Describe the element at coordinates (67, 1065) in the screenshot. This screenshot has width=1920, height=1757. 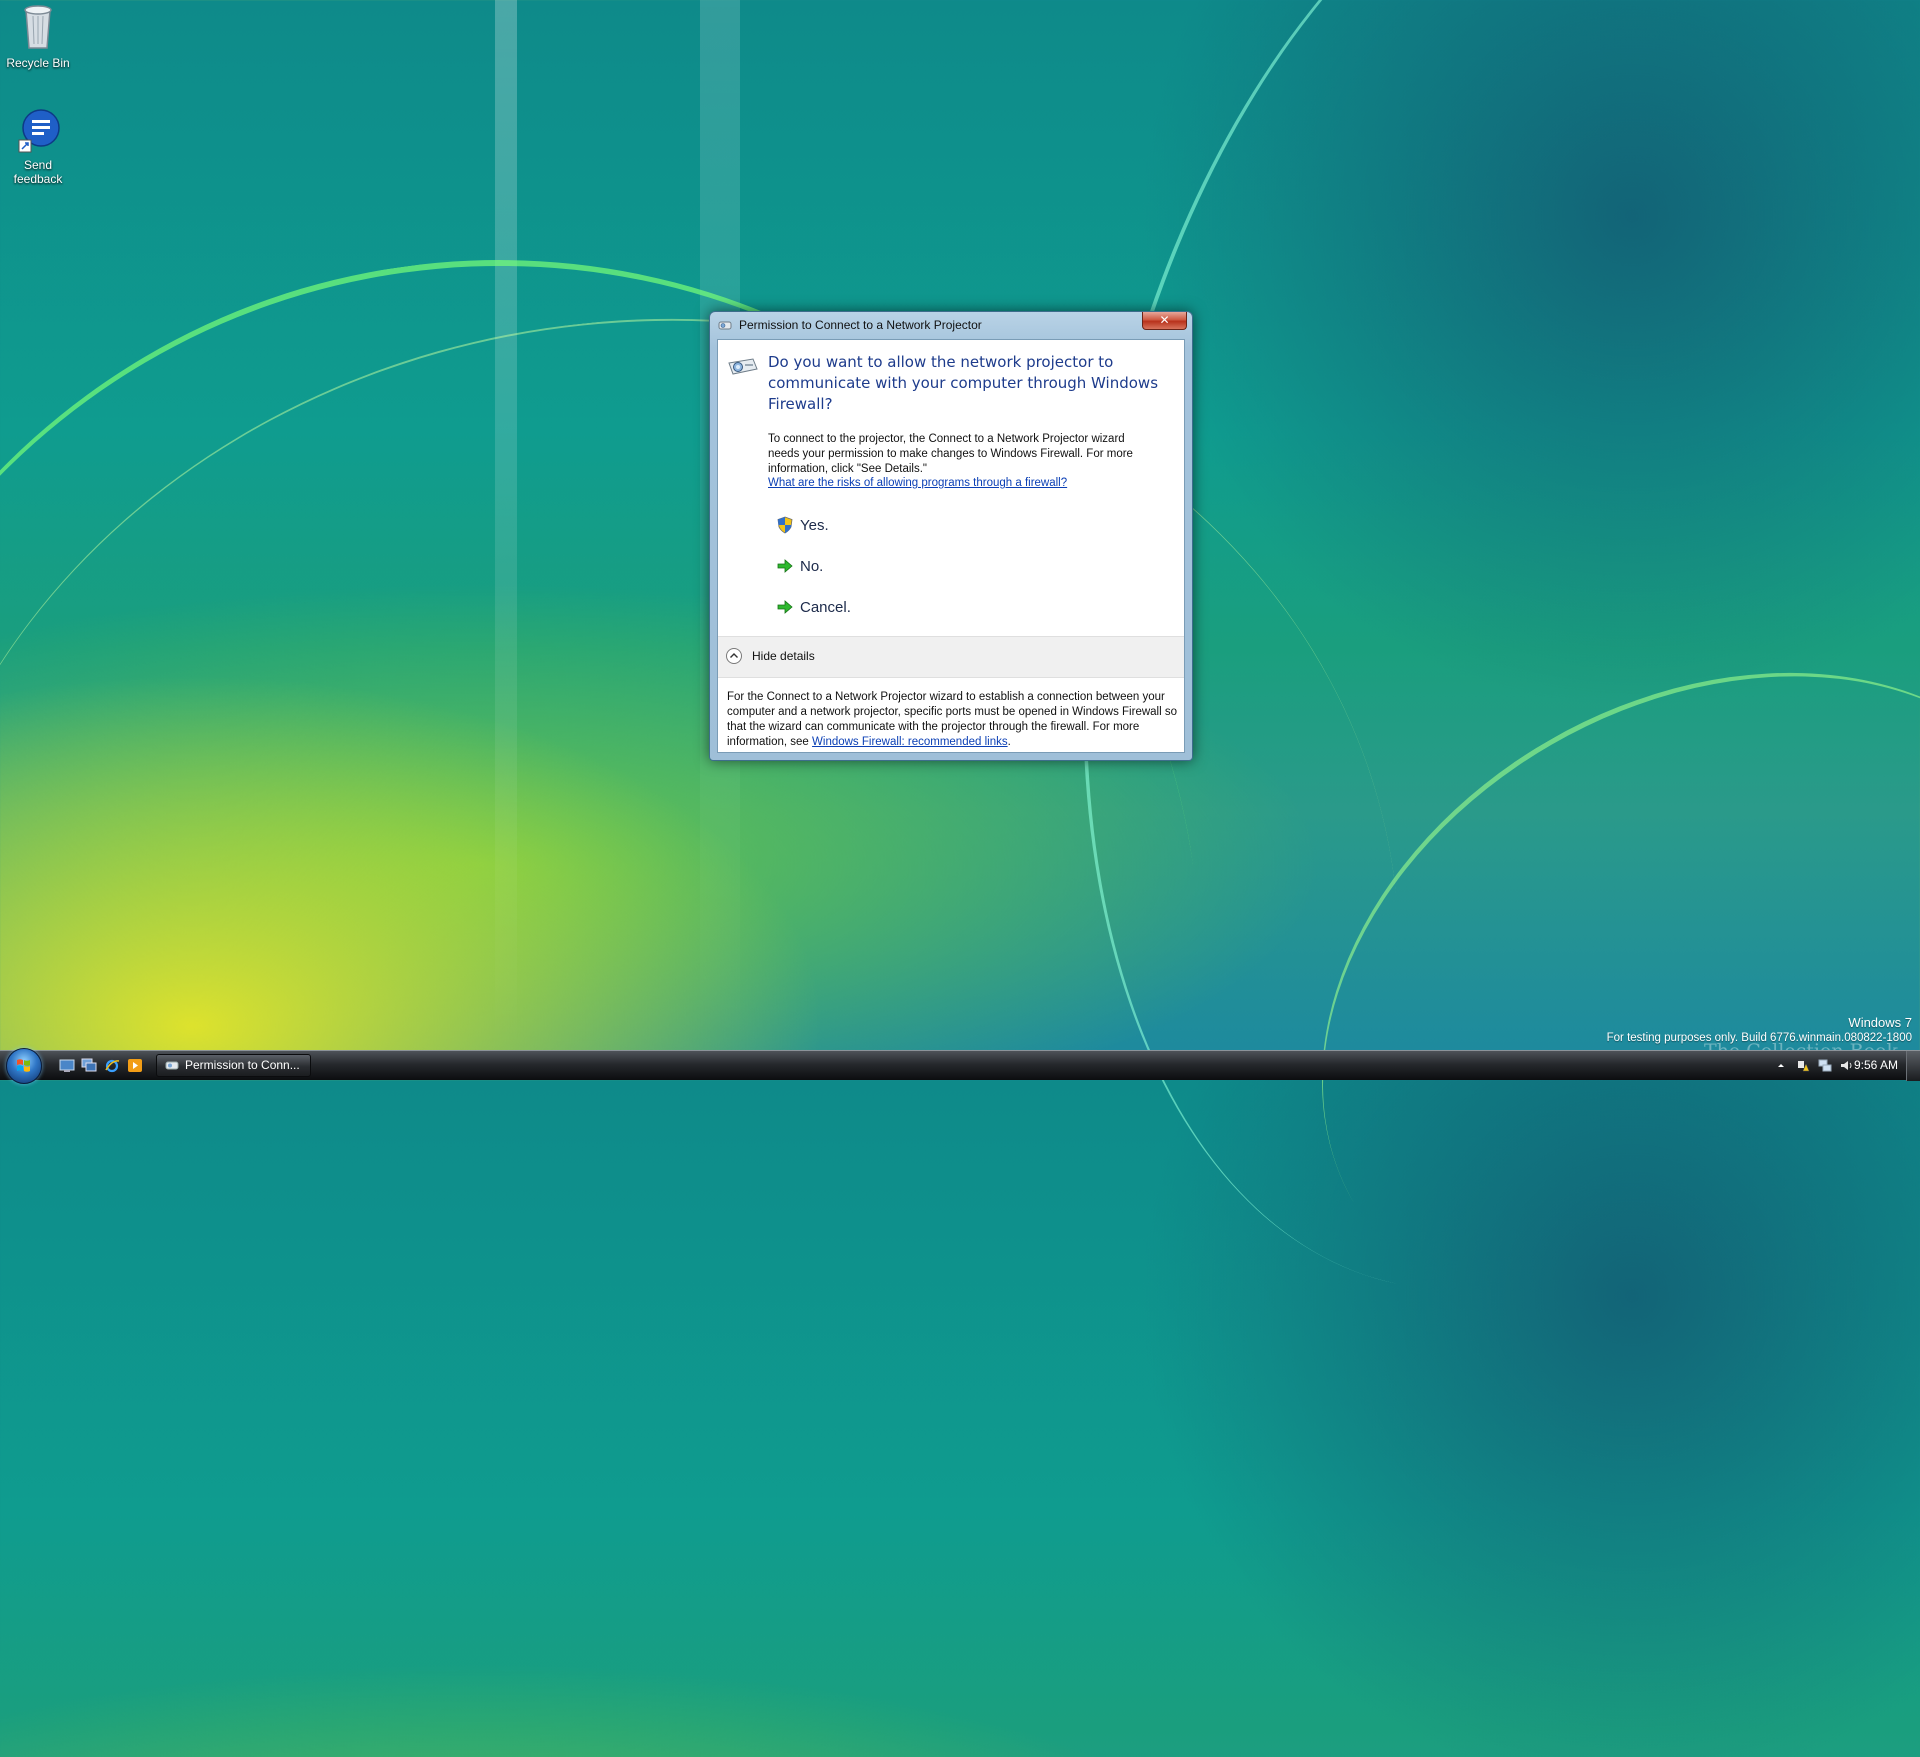
I see `show-desktop-icon` at that location.